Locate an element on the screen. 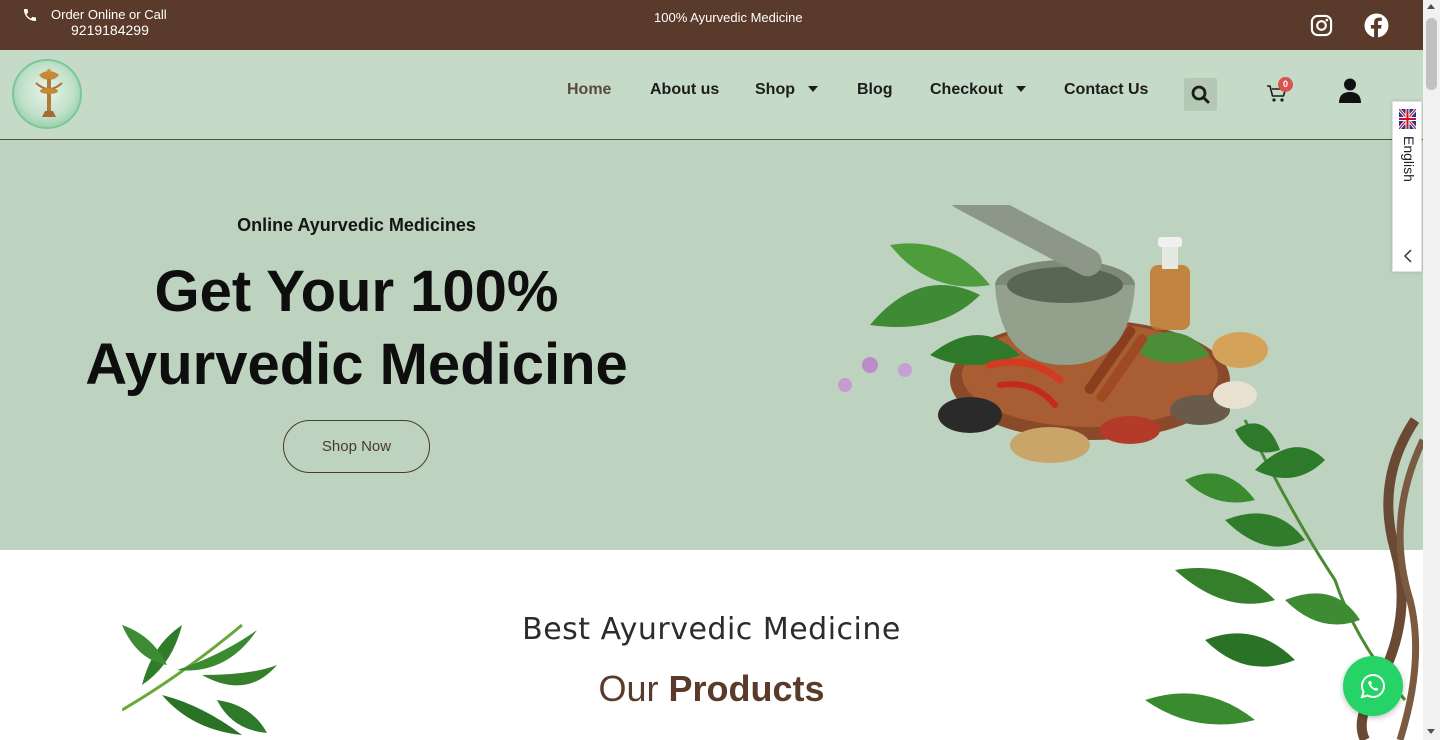  section-subtitle-light: Our is located at coordinates (628, 688).